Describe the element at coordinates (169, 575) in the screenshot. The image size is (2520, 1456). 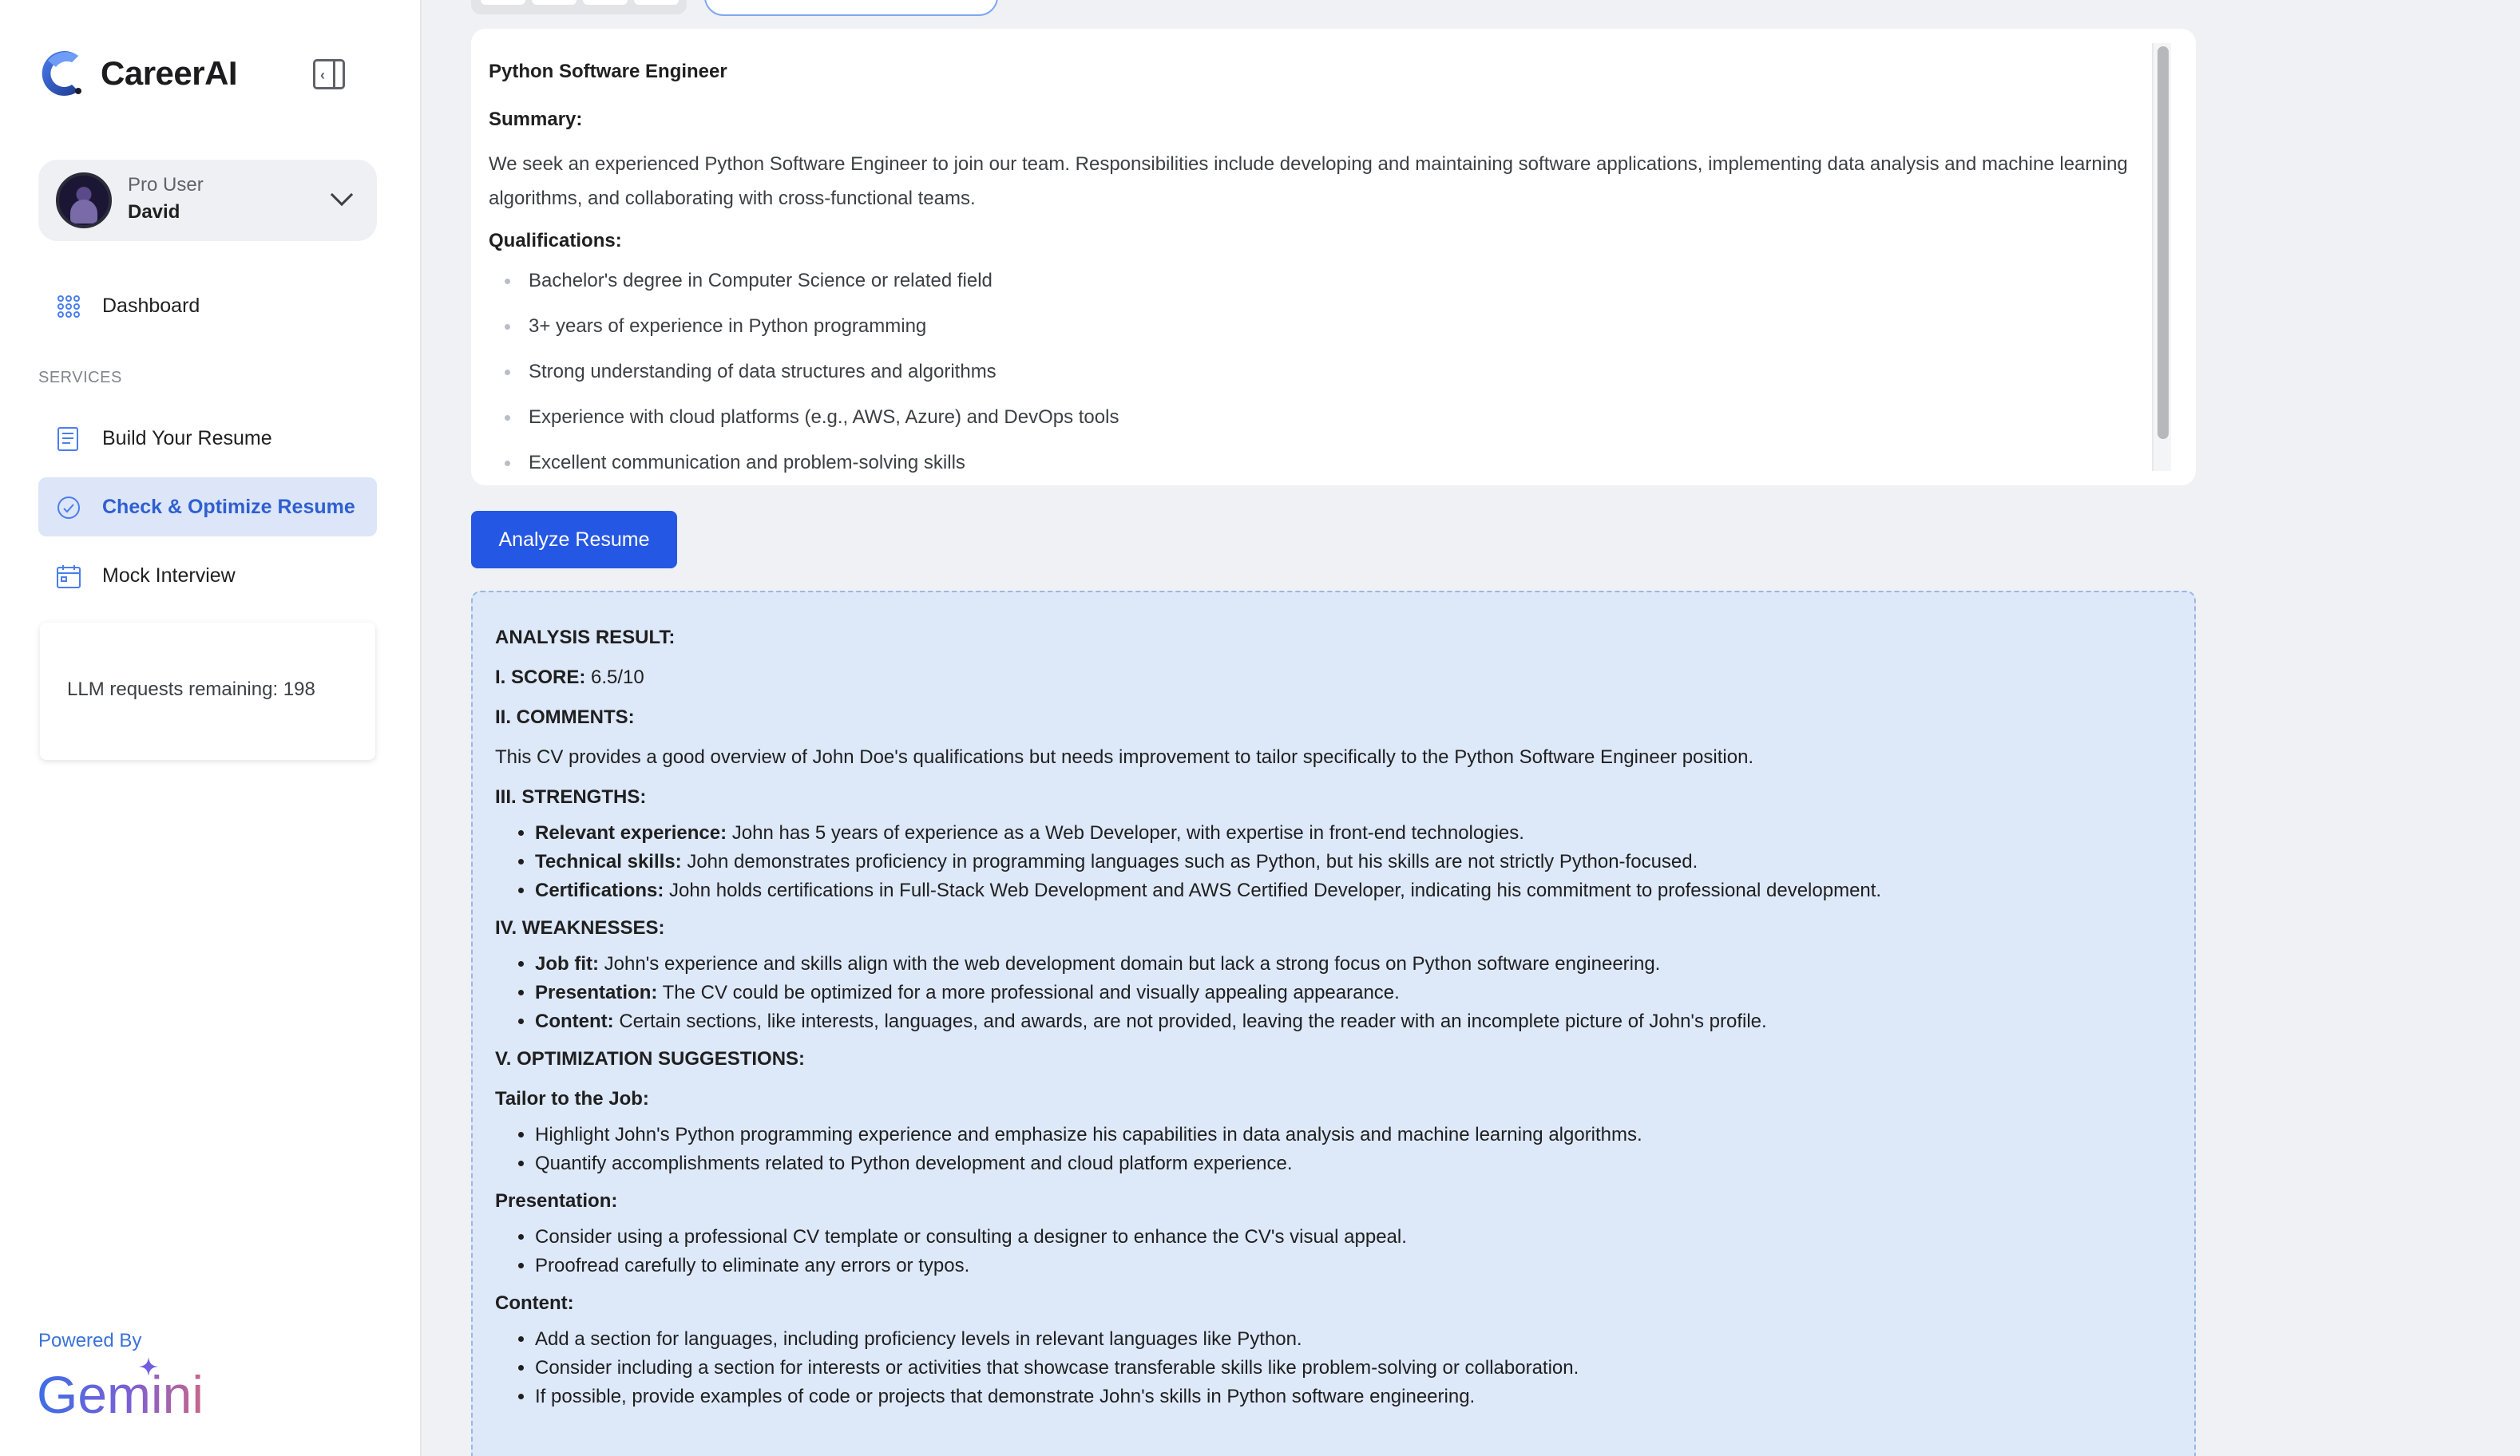
I see `sidebar-item-label: Mock Interview` at that location.